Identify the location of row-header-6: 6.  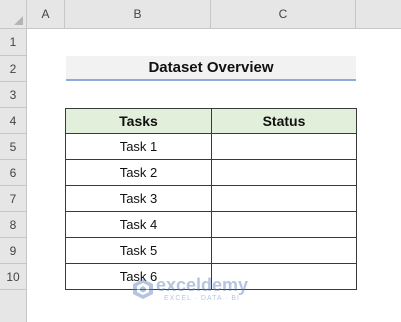
(13, 173).